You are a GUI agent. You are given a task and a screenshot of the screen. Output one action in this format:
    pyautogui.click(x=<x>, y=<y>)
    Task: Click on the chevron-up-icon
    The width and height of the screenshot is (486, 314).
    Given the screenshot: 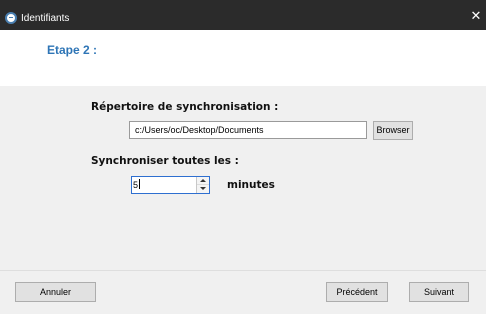 What is the action you would take?
    pyautogui.click(x=203, y=181)
    